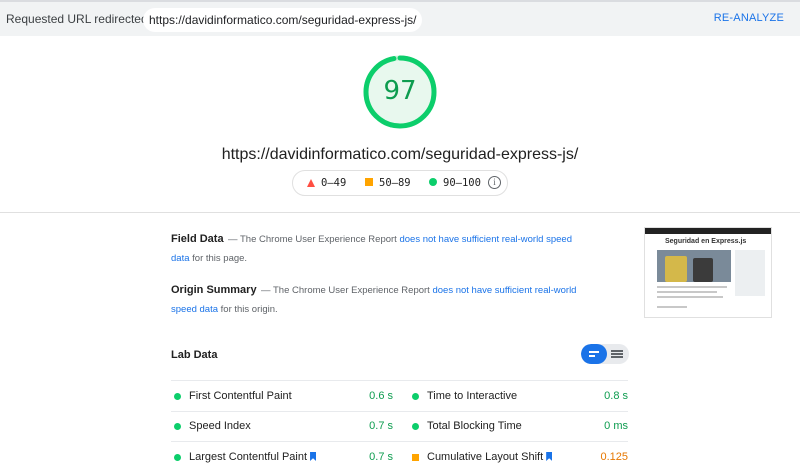  I want to click on metric-largest-contentful-paint: Largest Contentful Paint 0.7 s, so click(282, 458).